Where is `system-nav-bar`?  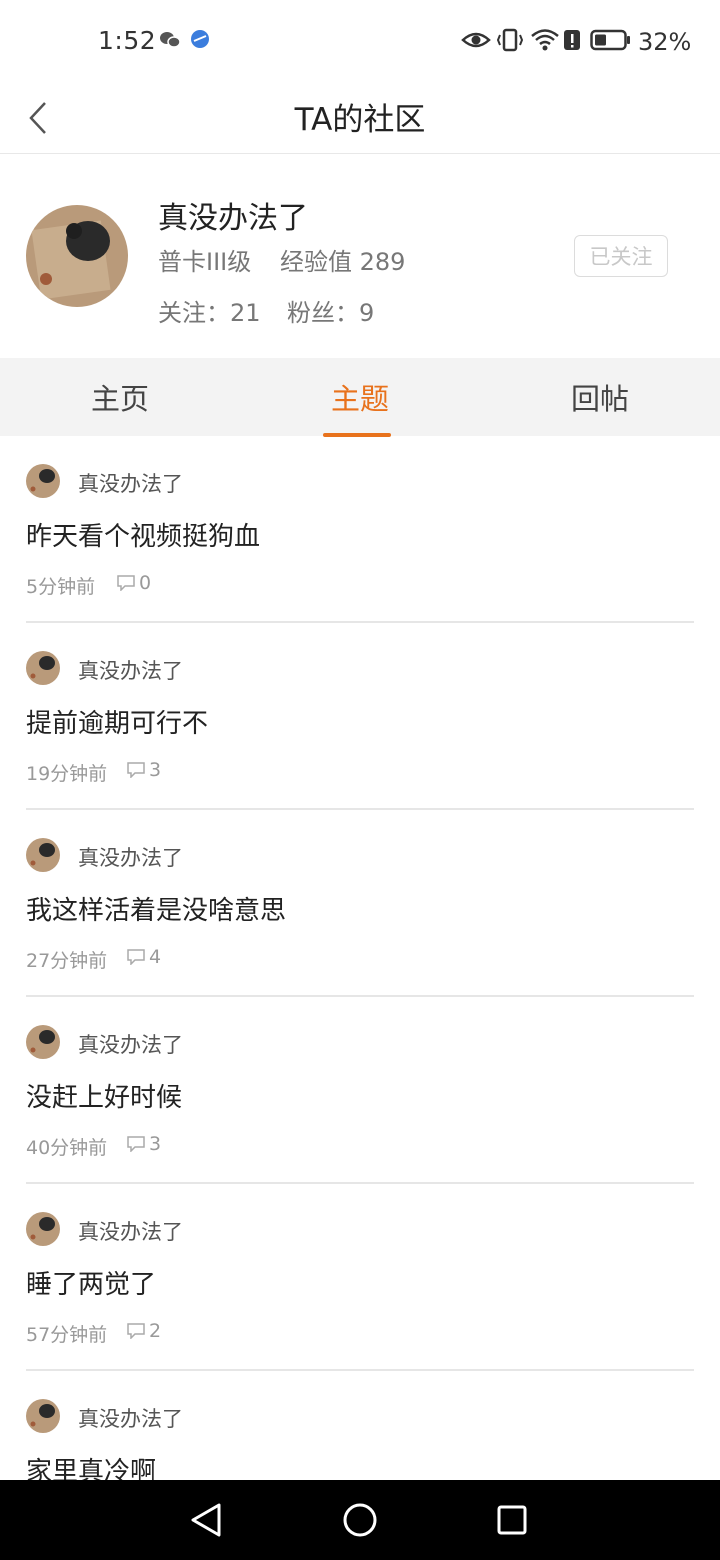 system-nav-bar is located at coordinates (360, 1520).